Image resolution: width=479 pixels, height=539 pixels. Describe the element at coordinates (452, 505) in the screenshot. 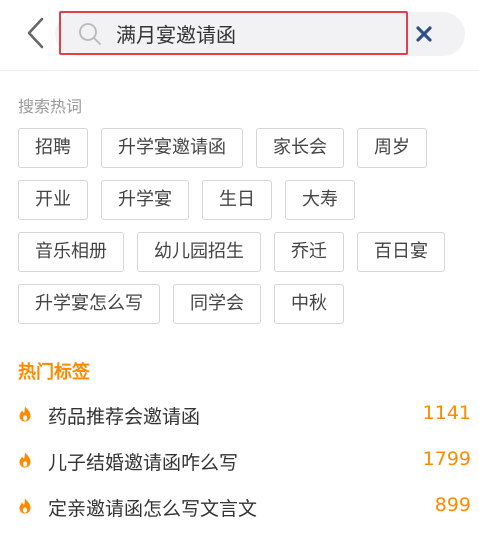

I see `popular-item-count: 899` at that location.